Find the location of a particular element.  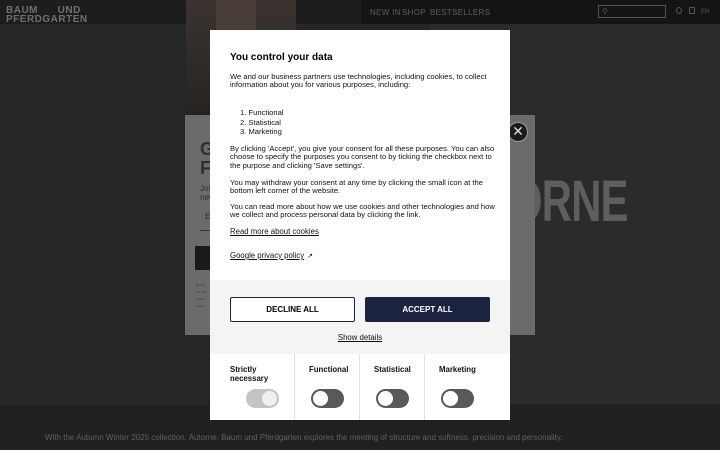

category-strictly-necessary: Strictly necessary is located at coordinates (252, 387).